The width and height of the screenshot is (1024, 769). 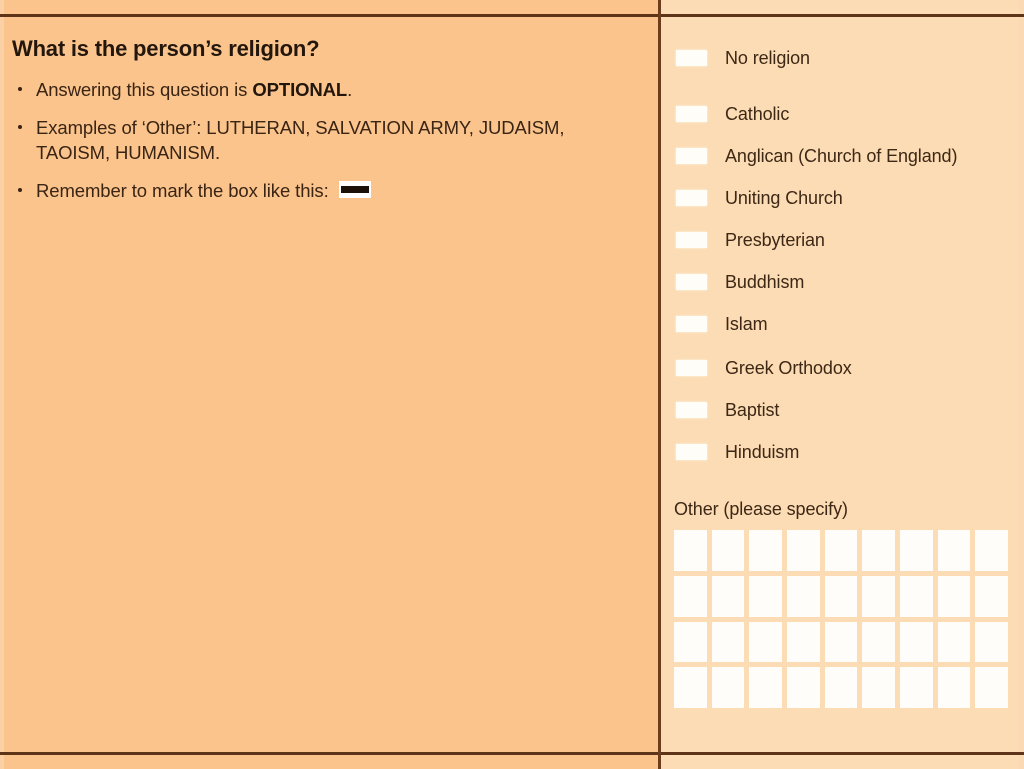 What do you see at coordinates (691, 240) in the screenshot?
I see `checkbox-presbyterian` at bounding box center [691, 240].